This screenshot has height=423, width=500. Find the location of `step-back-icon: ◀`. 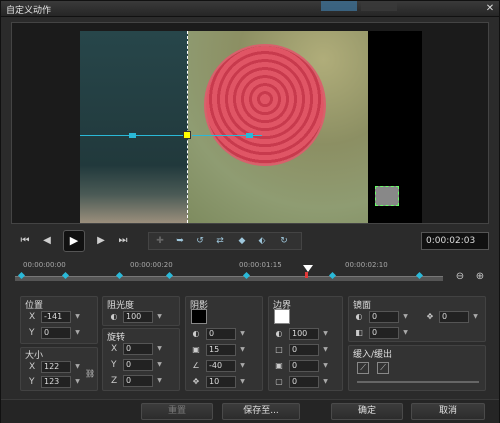

step-back-icon: ◀ is located at coordinates (47, 241).